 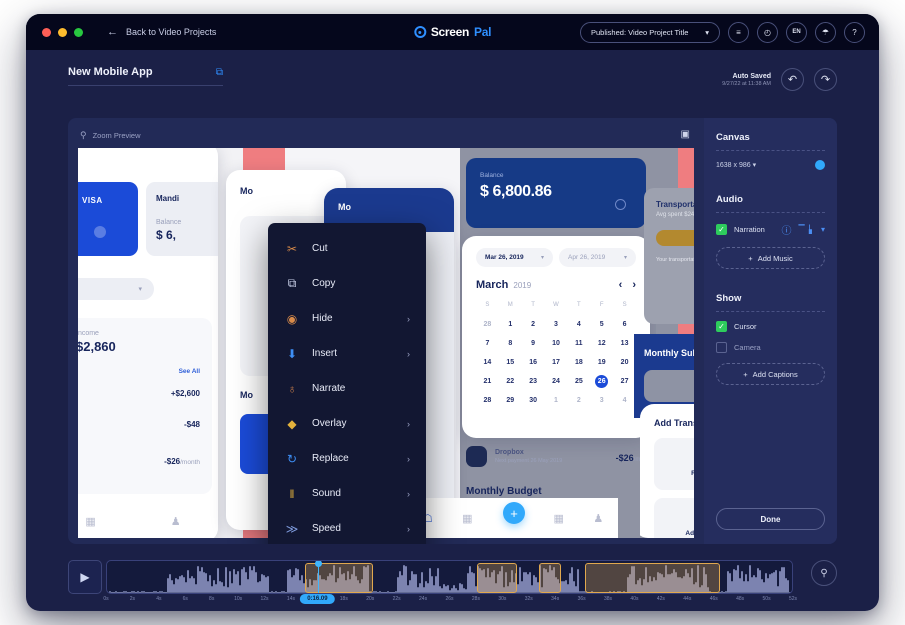 What do you see at coordinates (556, 343) in the screenshot?
I see `calendar-day: 10` at bounding box center [556, 343].